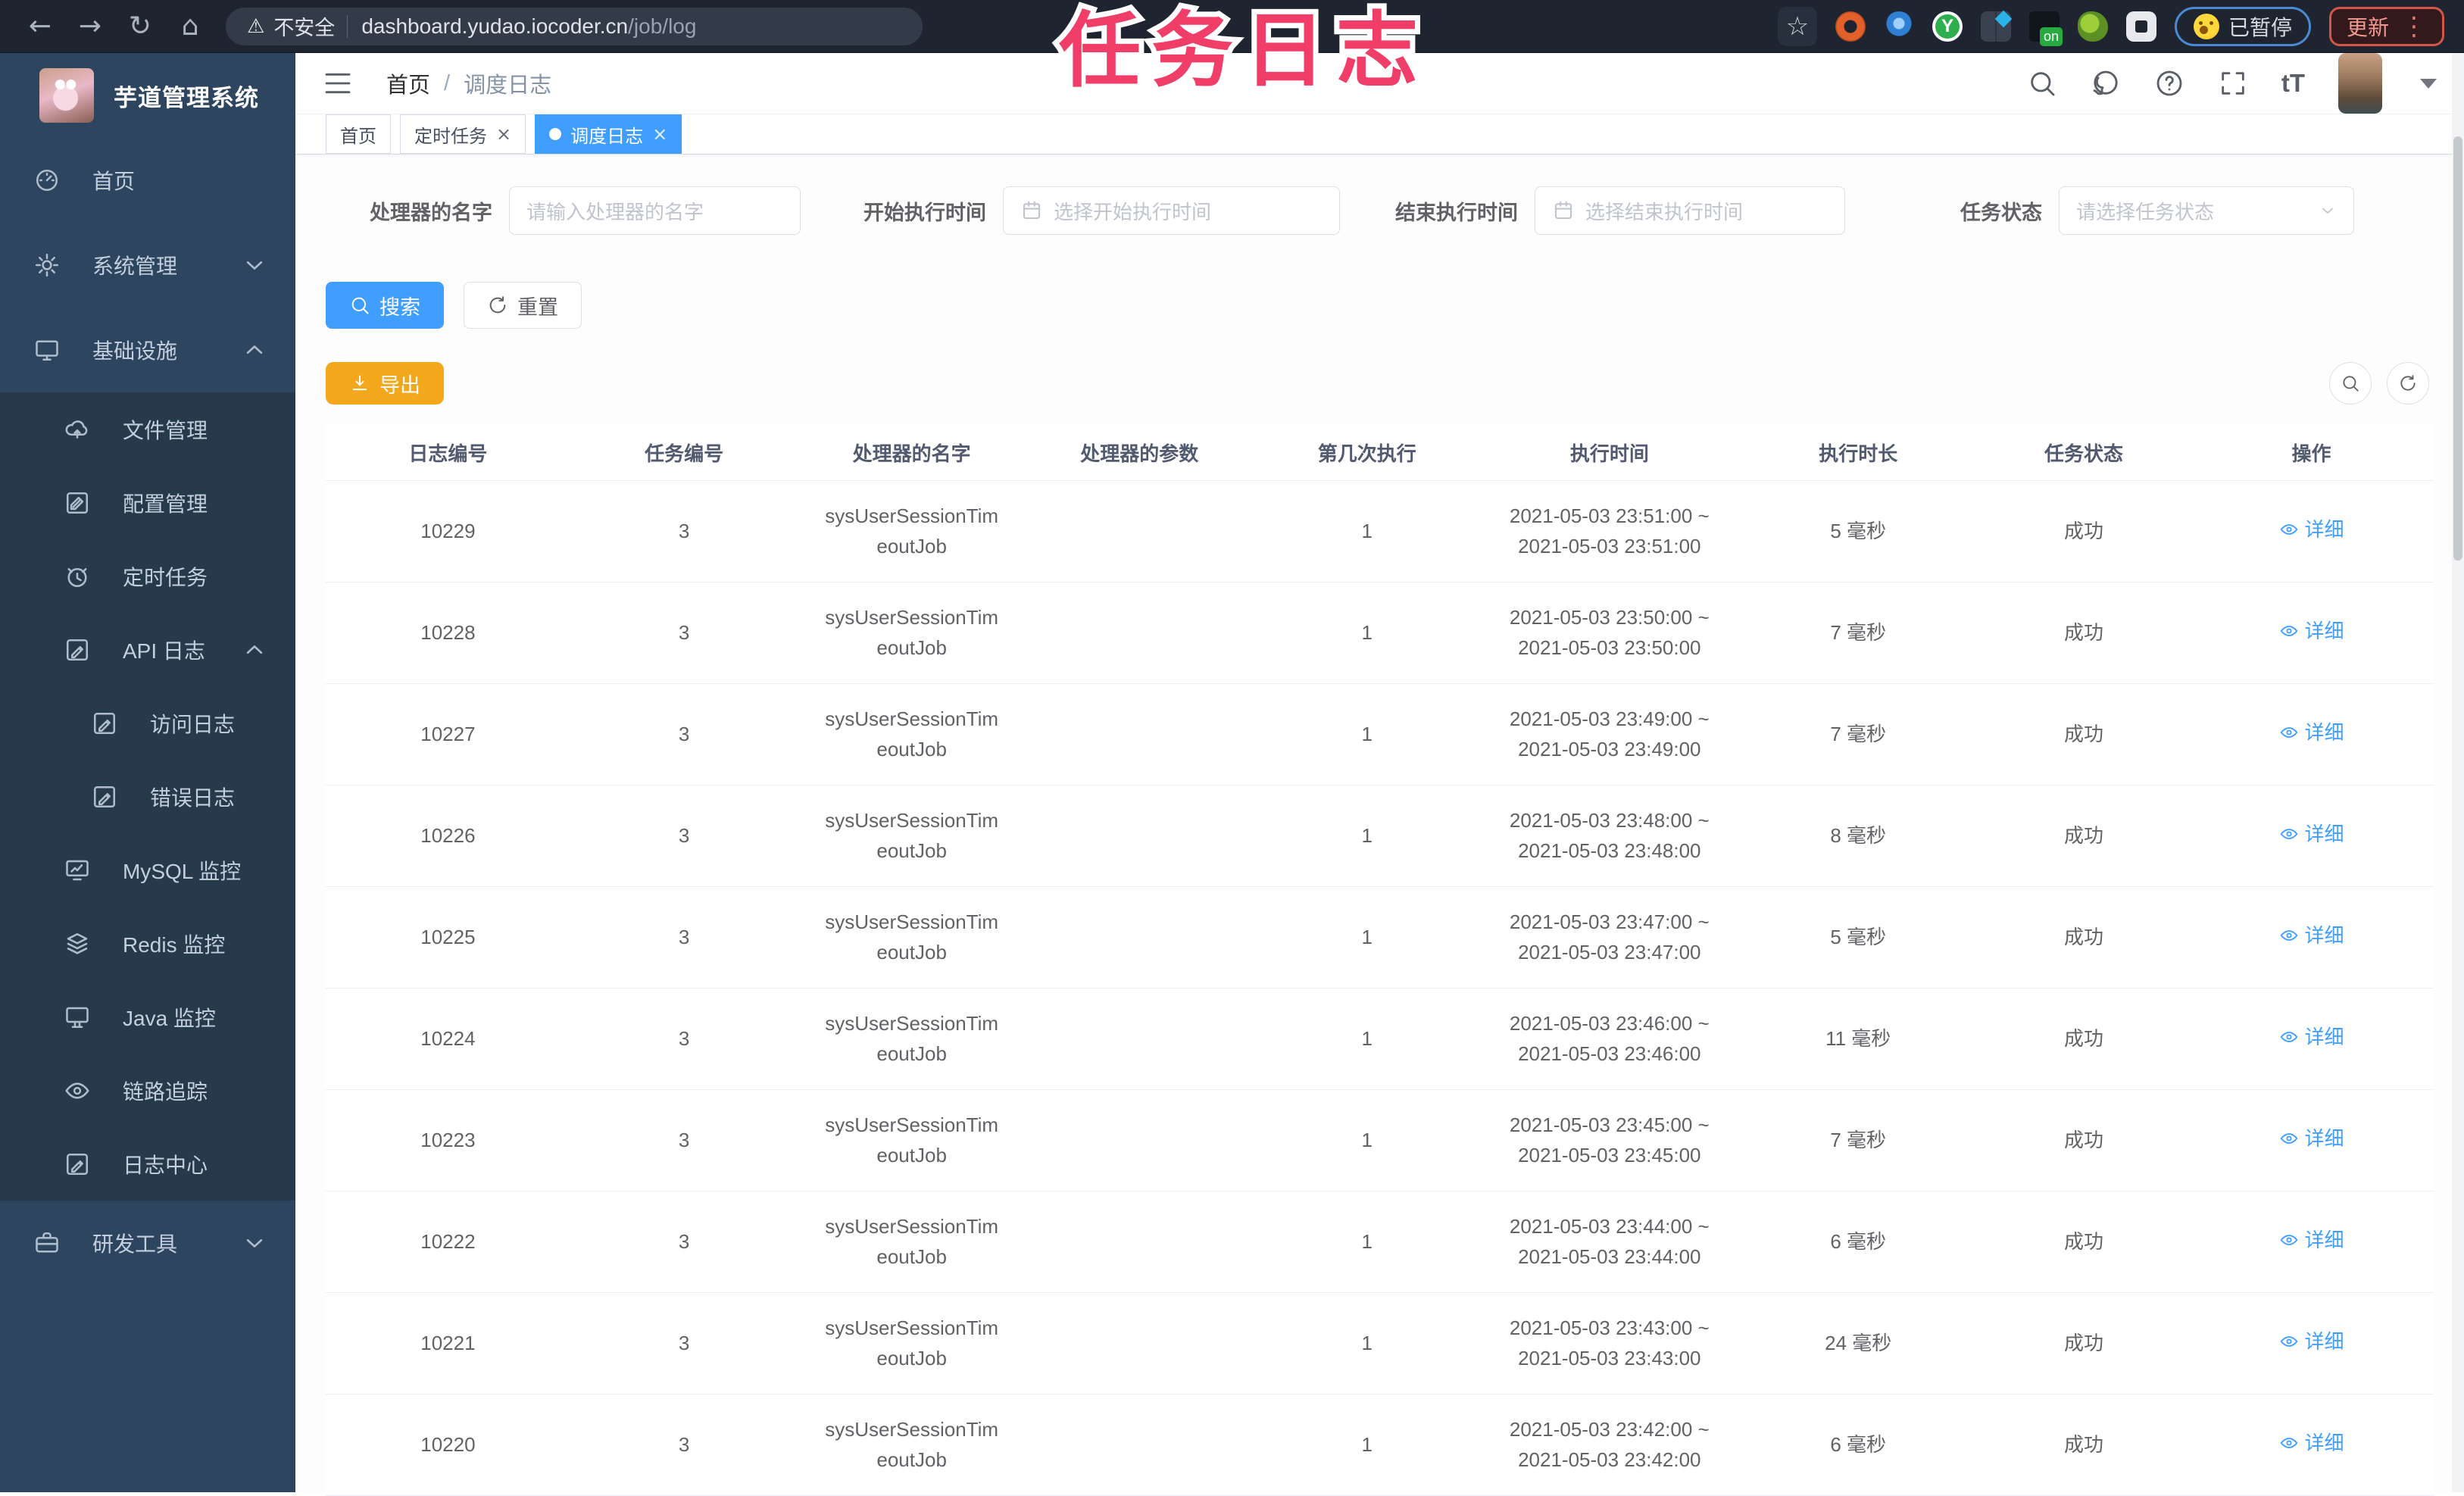  Describe the element at coordinates (358, 134) in the screenshot. I see `tab-0: 首页` at that location.